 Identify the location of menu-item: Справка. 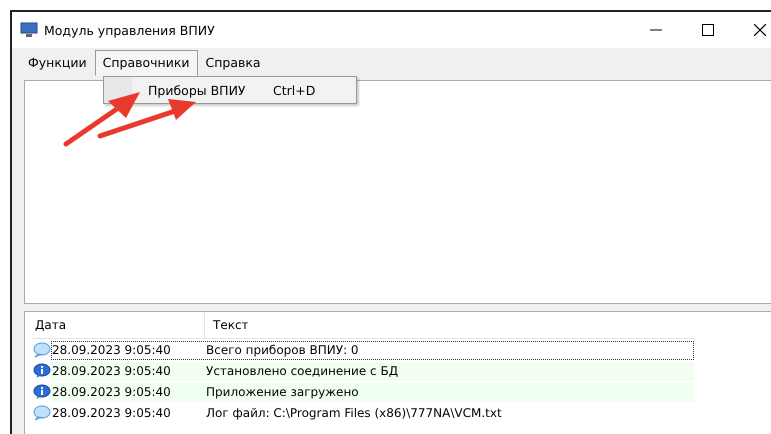
(233, 63).